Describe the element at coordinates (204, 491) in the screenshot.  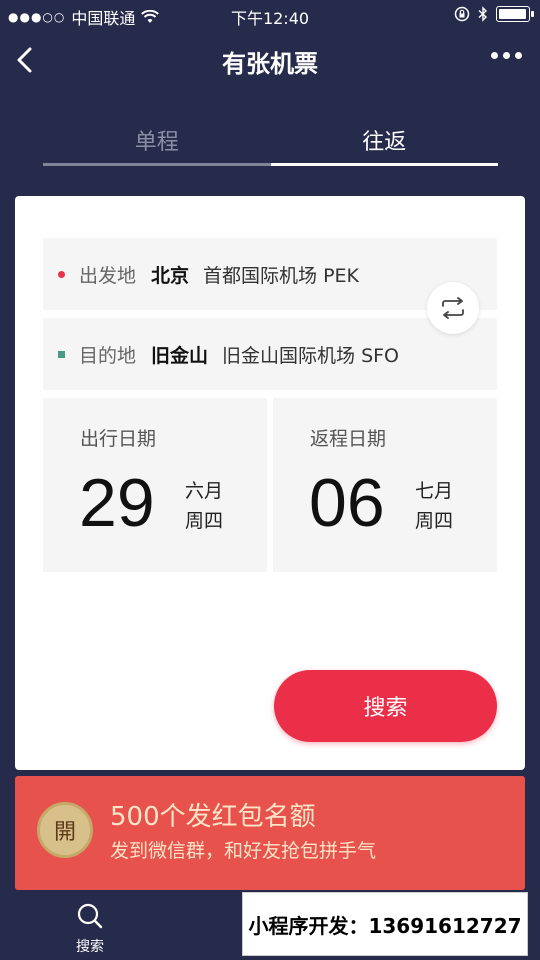
I see `outbound-month: 六月` at that location.